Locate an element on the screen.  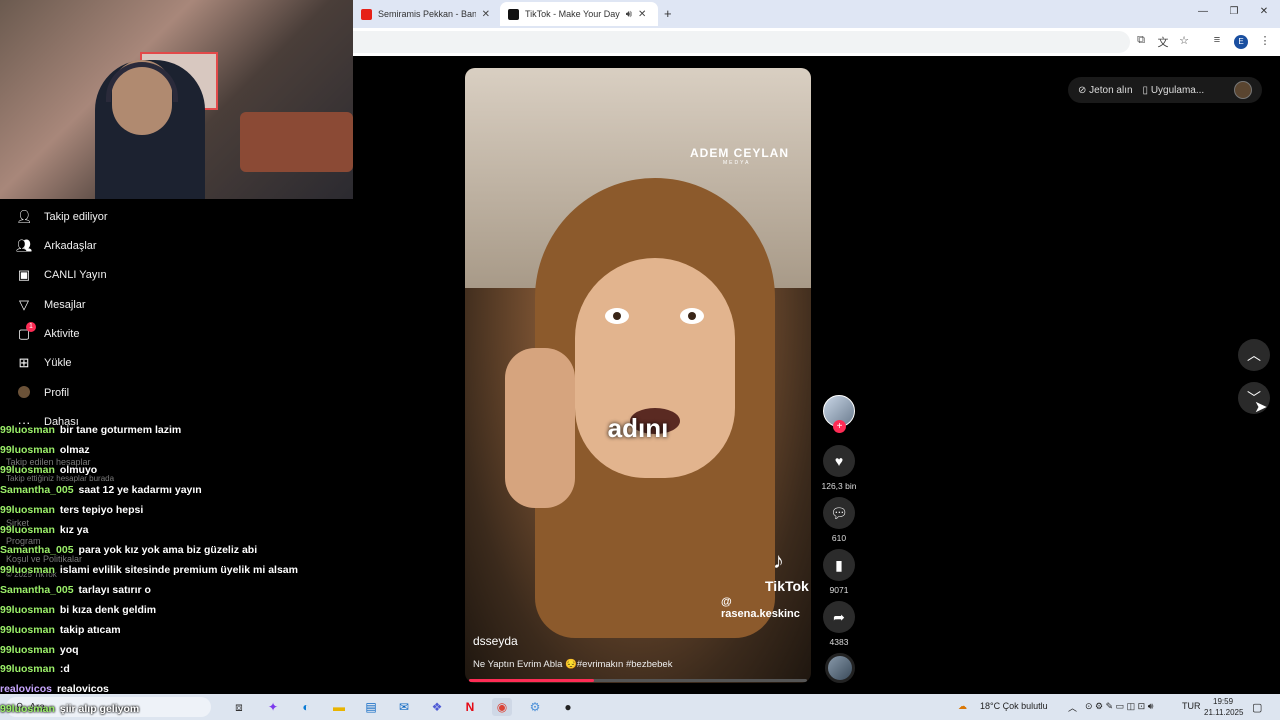
weather-label: 18°C Çok bulutlu is located at coordinates (1014, 706).